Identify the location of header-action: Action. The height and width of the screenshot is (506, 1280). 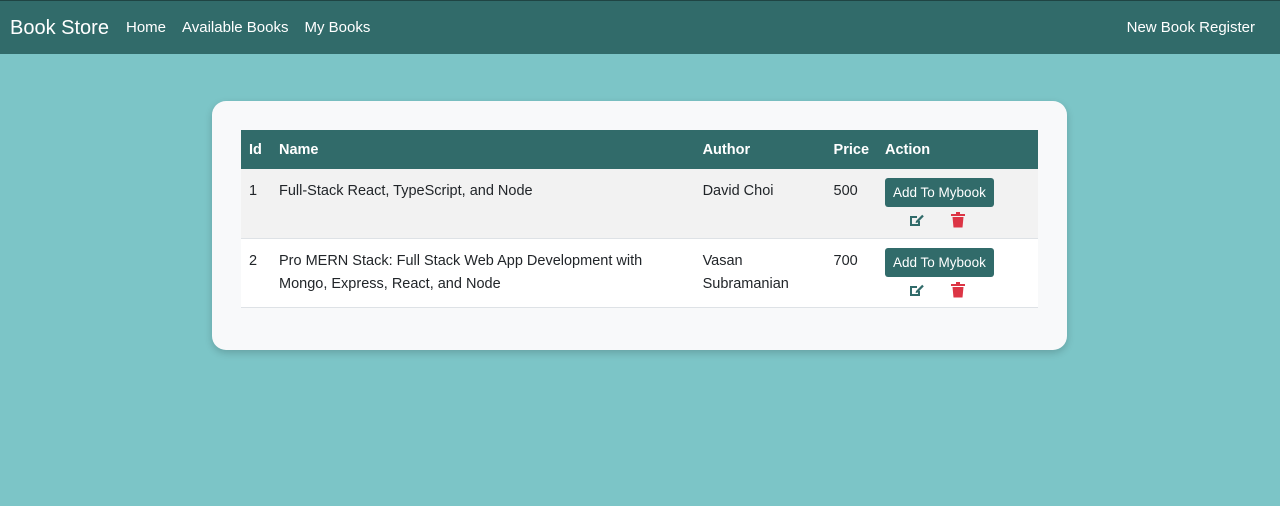
(908, 149).